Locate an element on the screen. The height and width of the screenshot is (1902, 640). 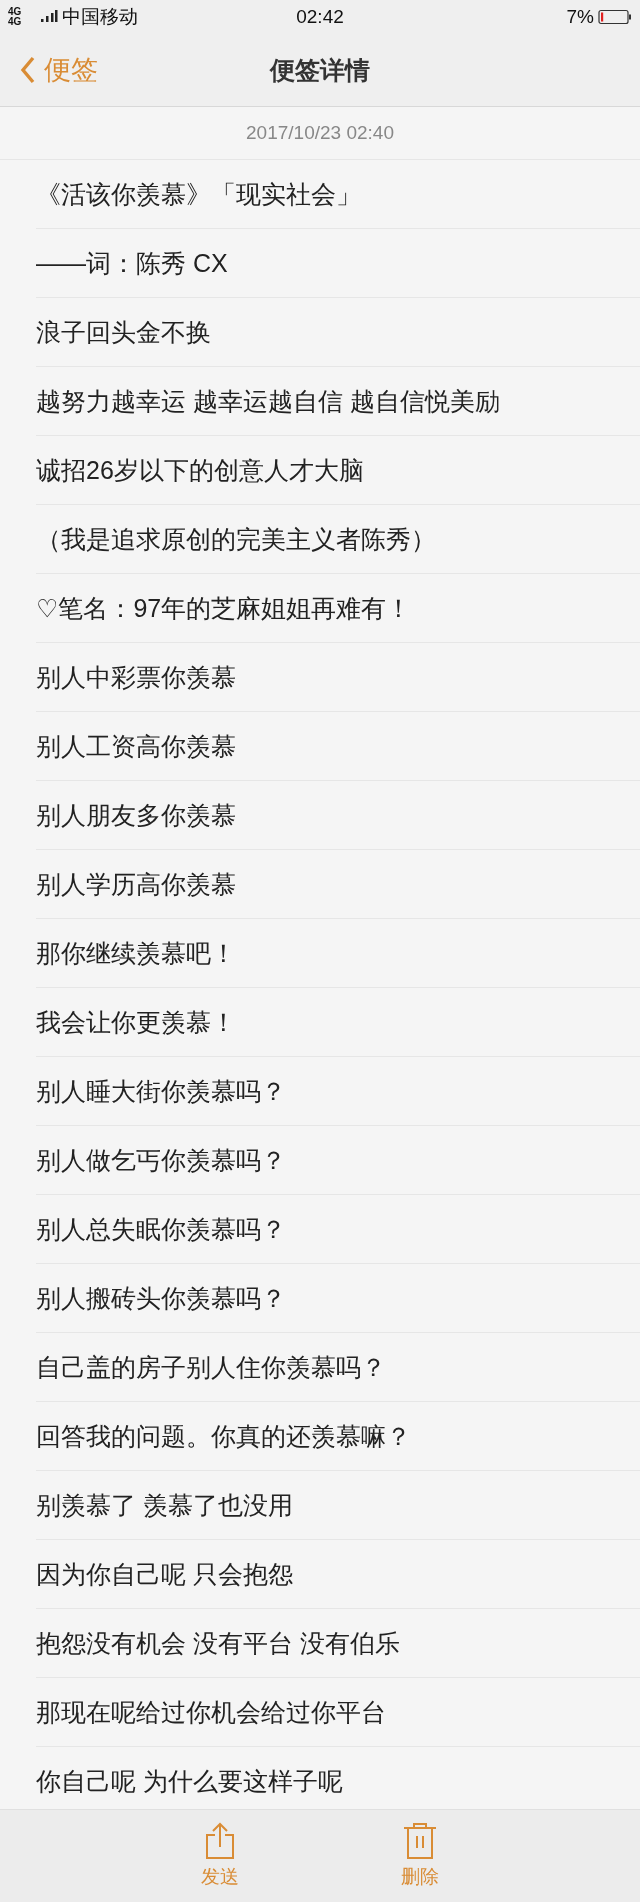
note-line: 自己盖的房子别人住你羡慕吗？ is located at coordinates (211, 1367).